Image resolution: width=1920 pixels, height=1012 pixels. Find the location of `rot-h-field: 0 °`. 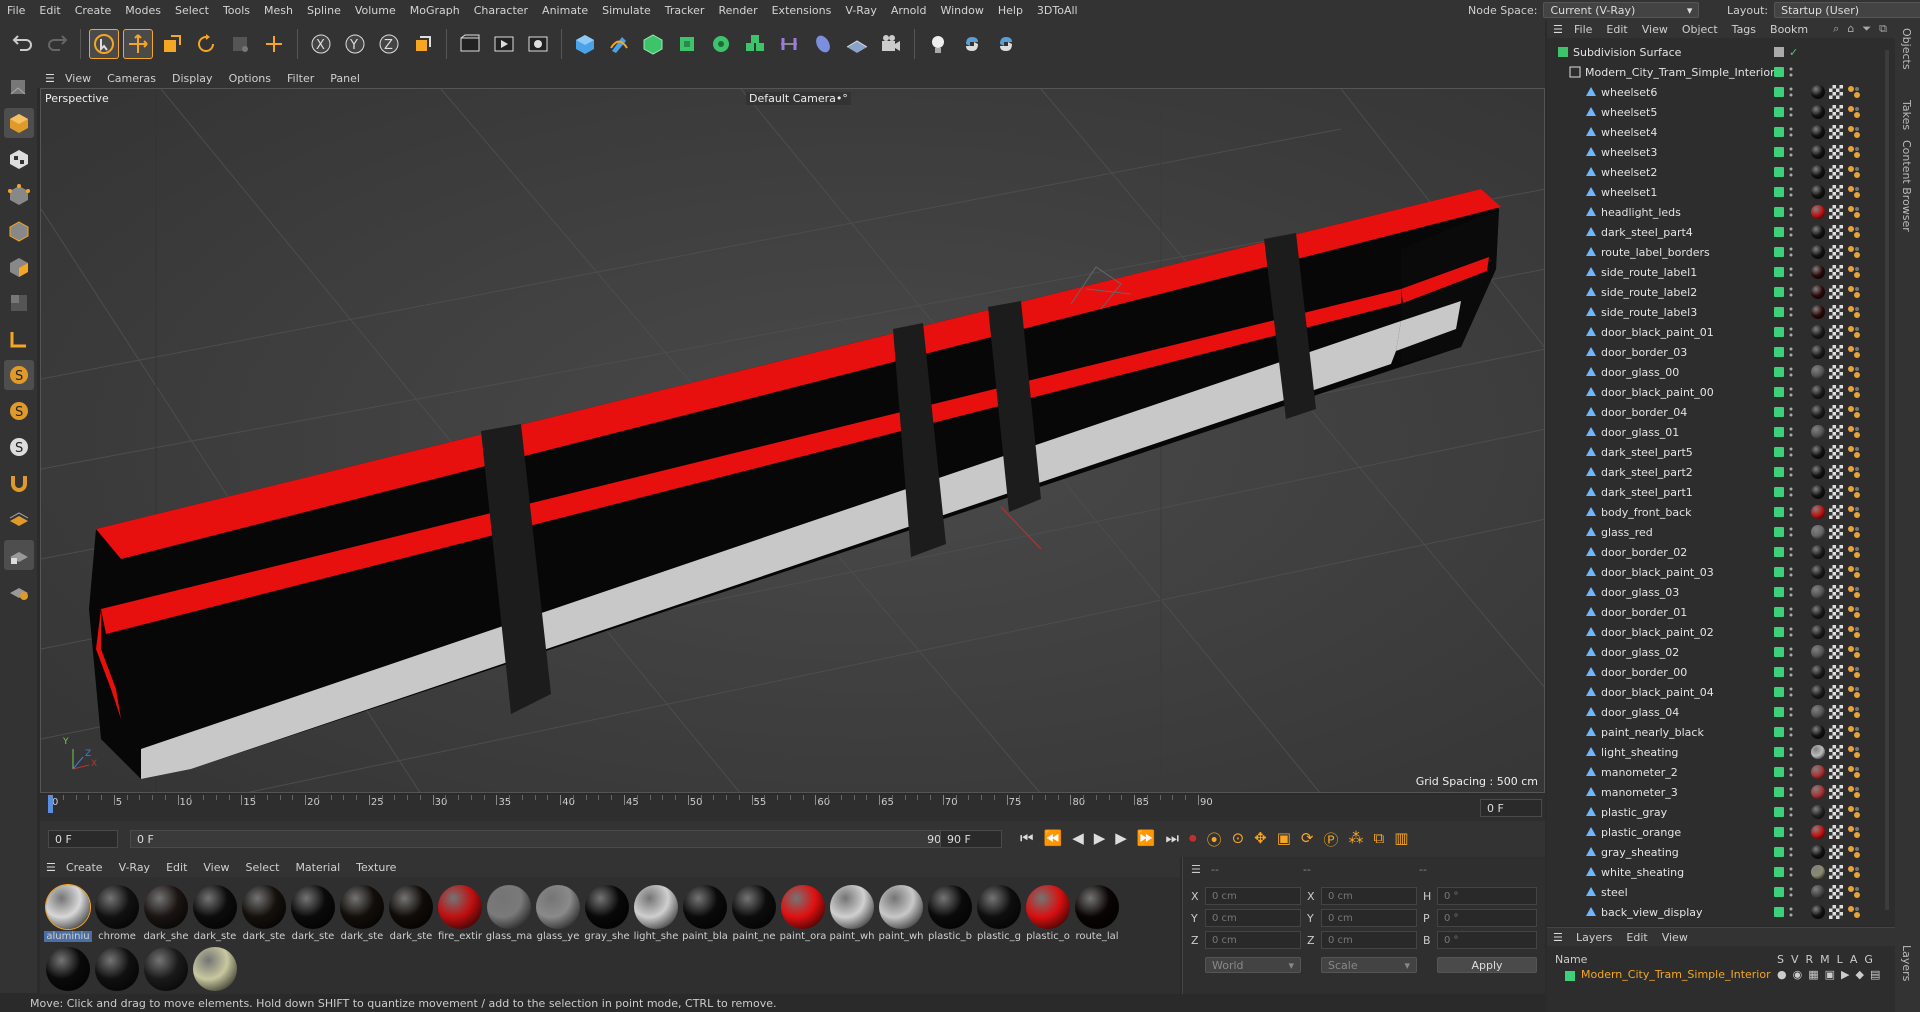

rot-h-field: 0 ° is located at coordinates (1487, 896).